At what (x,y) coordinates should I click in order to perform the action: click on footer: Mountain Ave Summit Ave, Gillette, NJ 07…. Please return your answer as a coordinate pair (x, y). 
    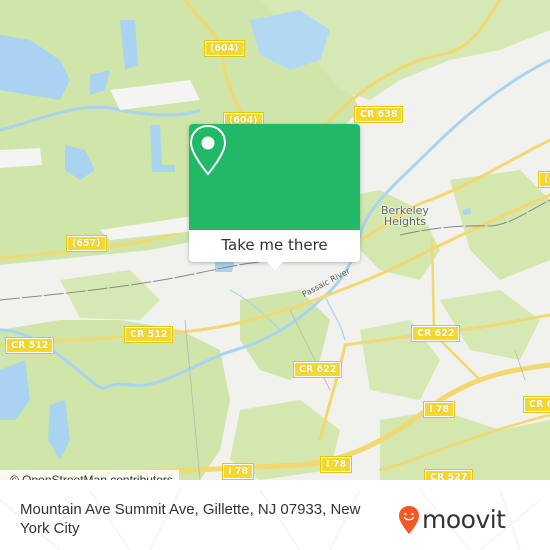
    Looking at the image, I should click on (275, 520).